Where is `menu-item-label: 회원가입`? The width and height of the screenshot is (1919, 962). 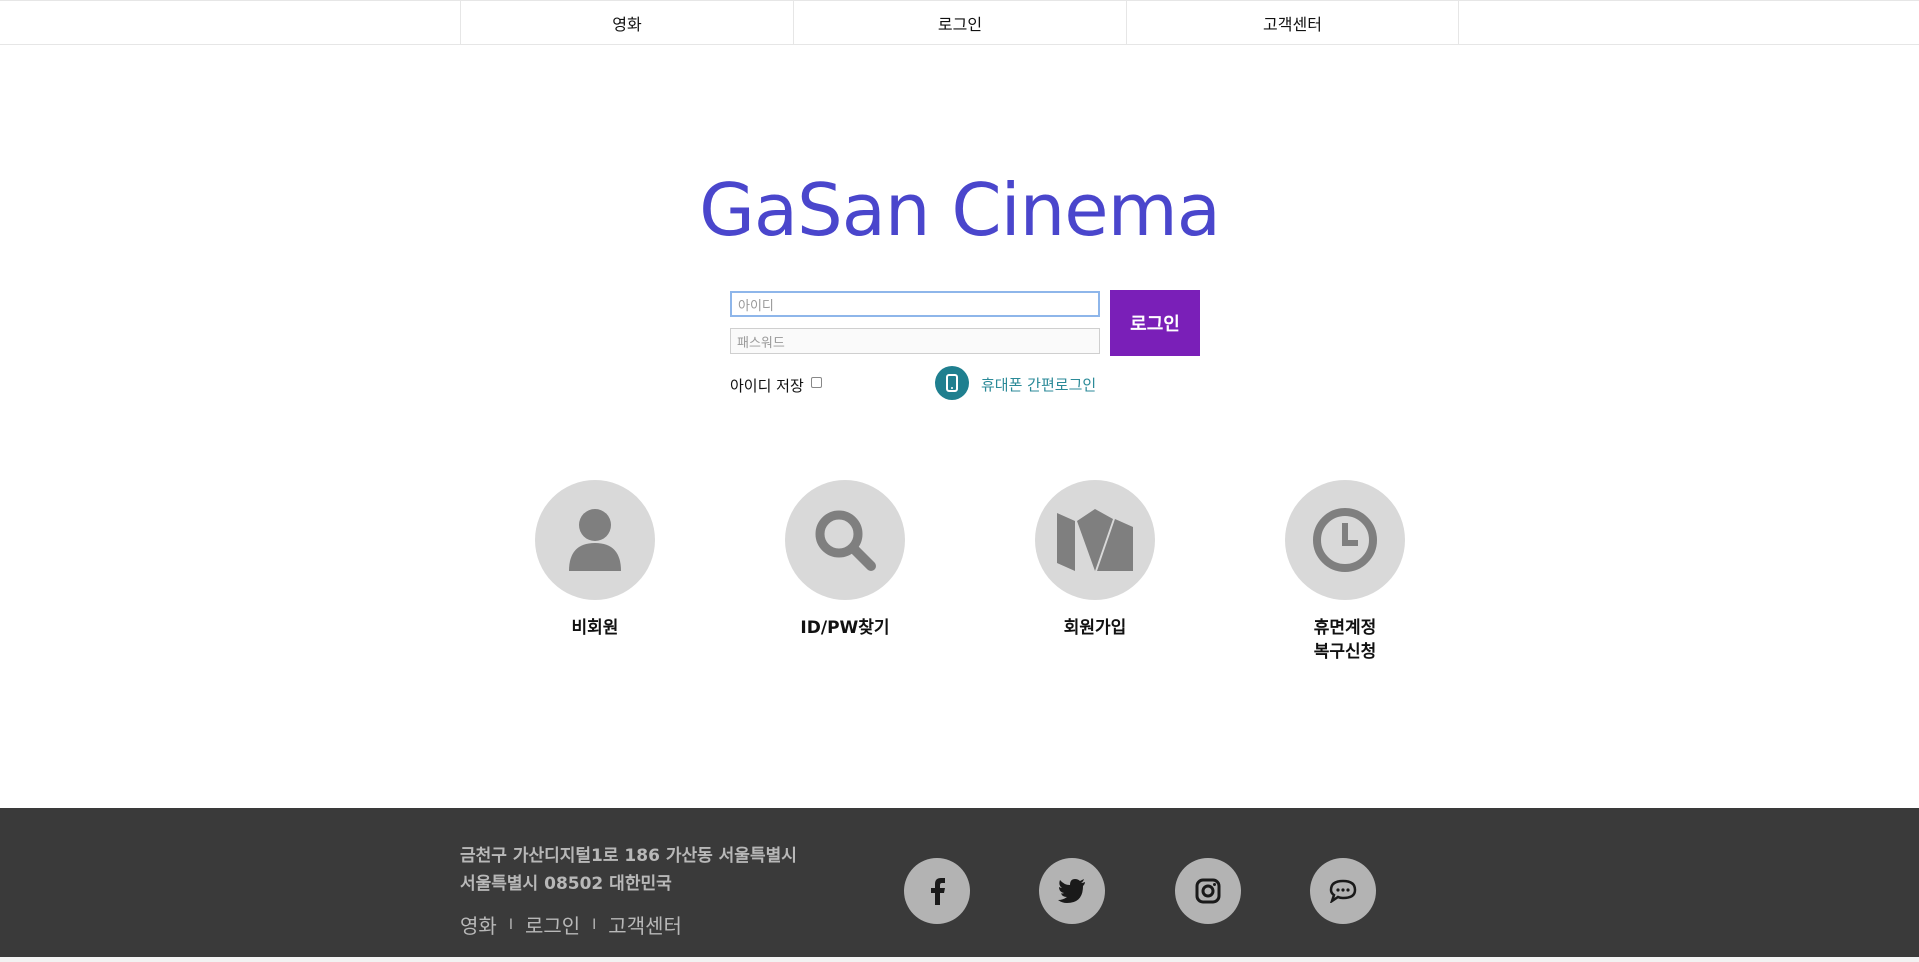 menu-item-label: 회원가입 is located at coordinates (1095, 628).